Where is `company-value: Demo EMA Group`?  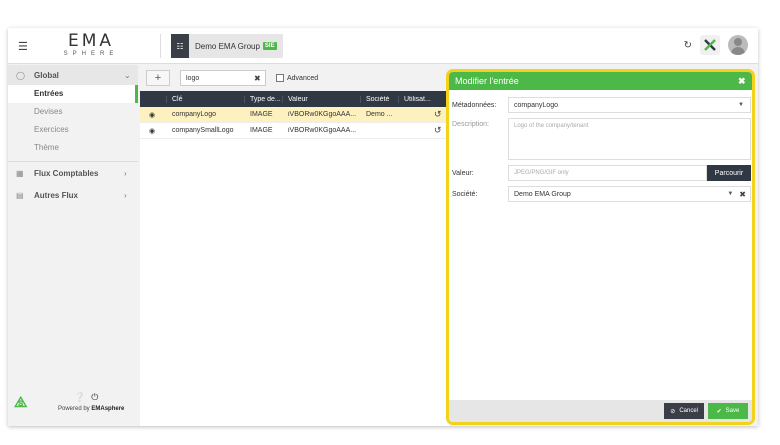 company-value: Demo EMA Group is located at coordinates (542, 194).